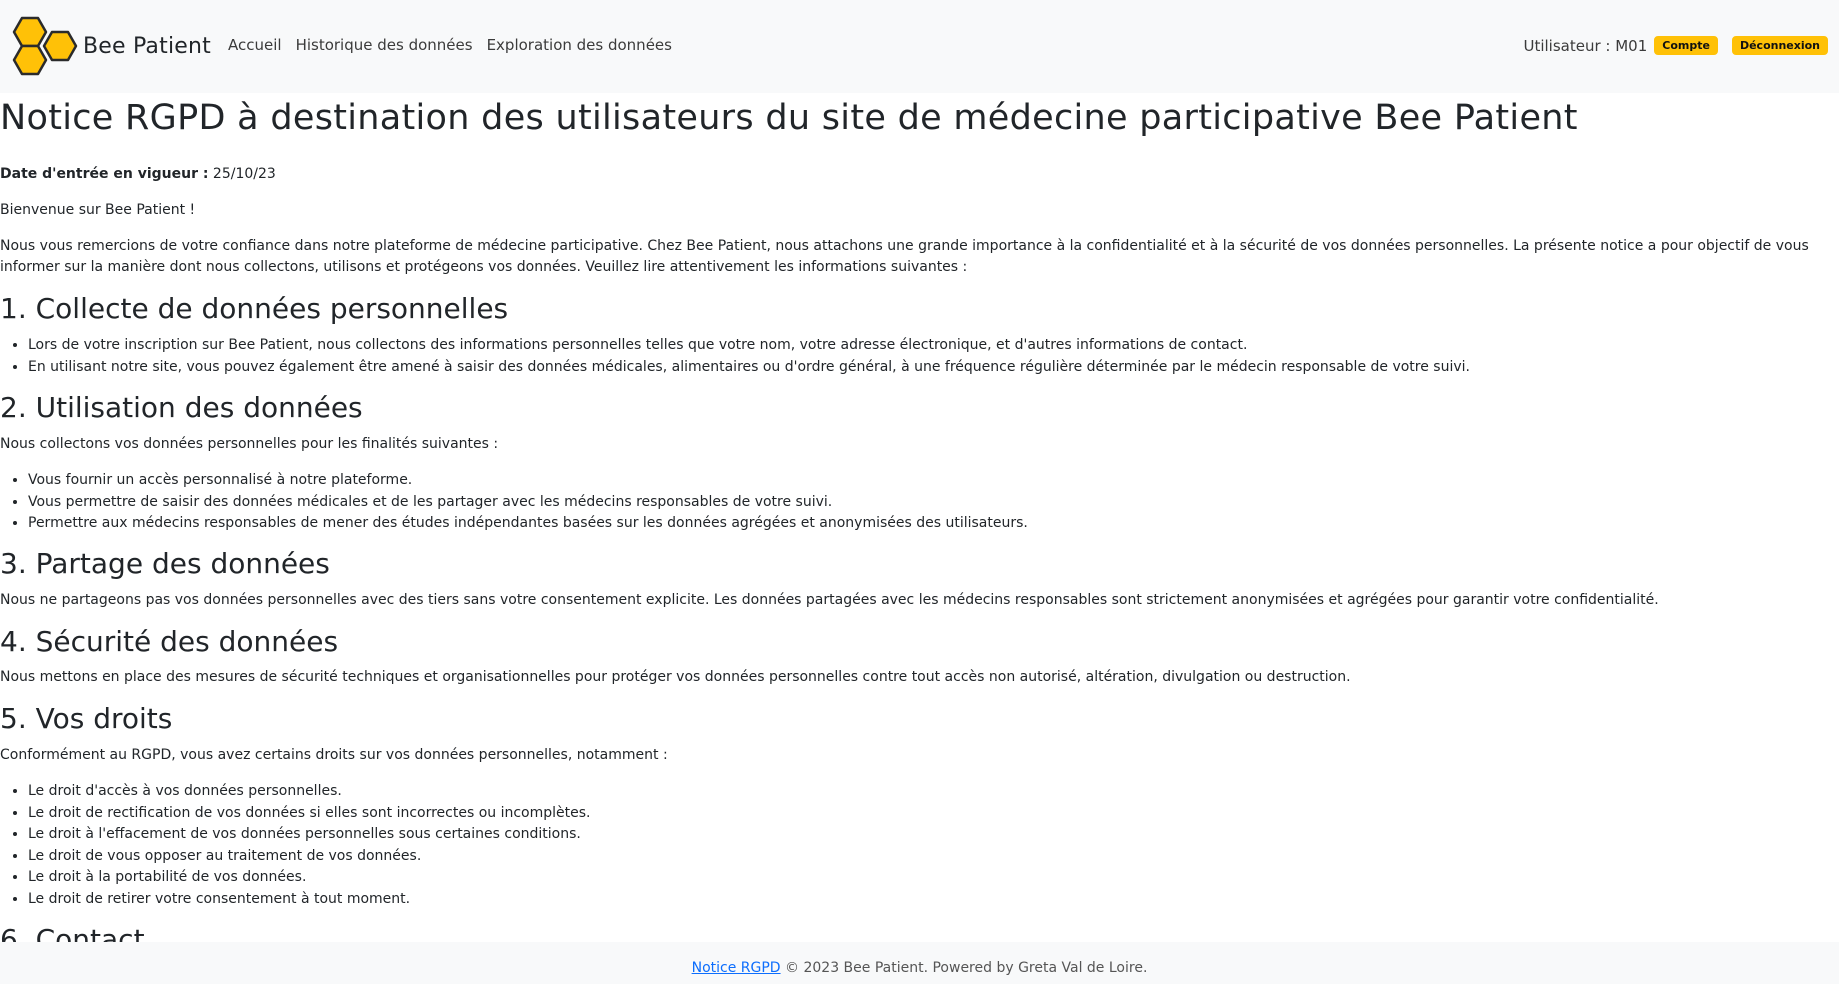 The image size is (1839, 994). I want to click on section-heading: 2. Utilisation des données, so click(181, 407).